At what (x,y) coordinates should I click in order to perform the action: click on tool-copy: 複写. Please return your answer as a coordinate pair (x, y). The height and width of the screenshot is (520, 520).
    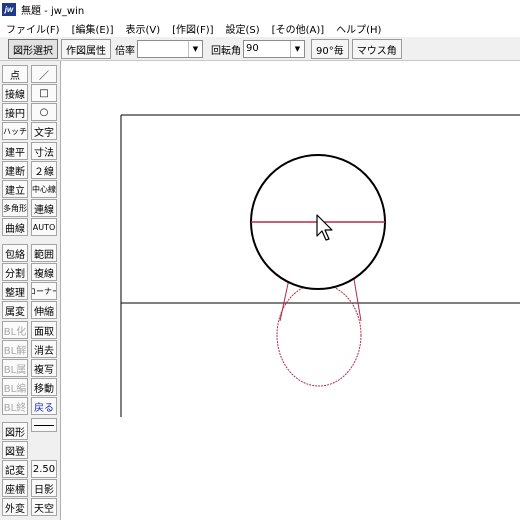
    Looking at the image, I should click on (44, 368).